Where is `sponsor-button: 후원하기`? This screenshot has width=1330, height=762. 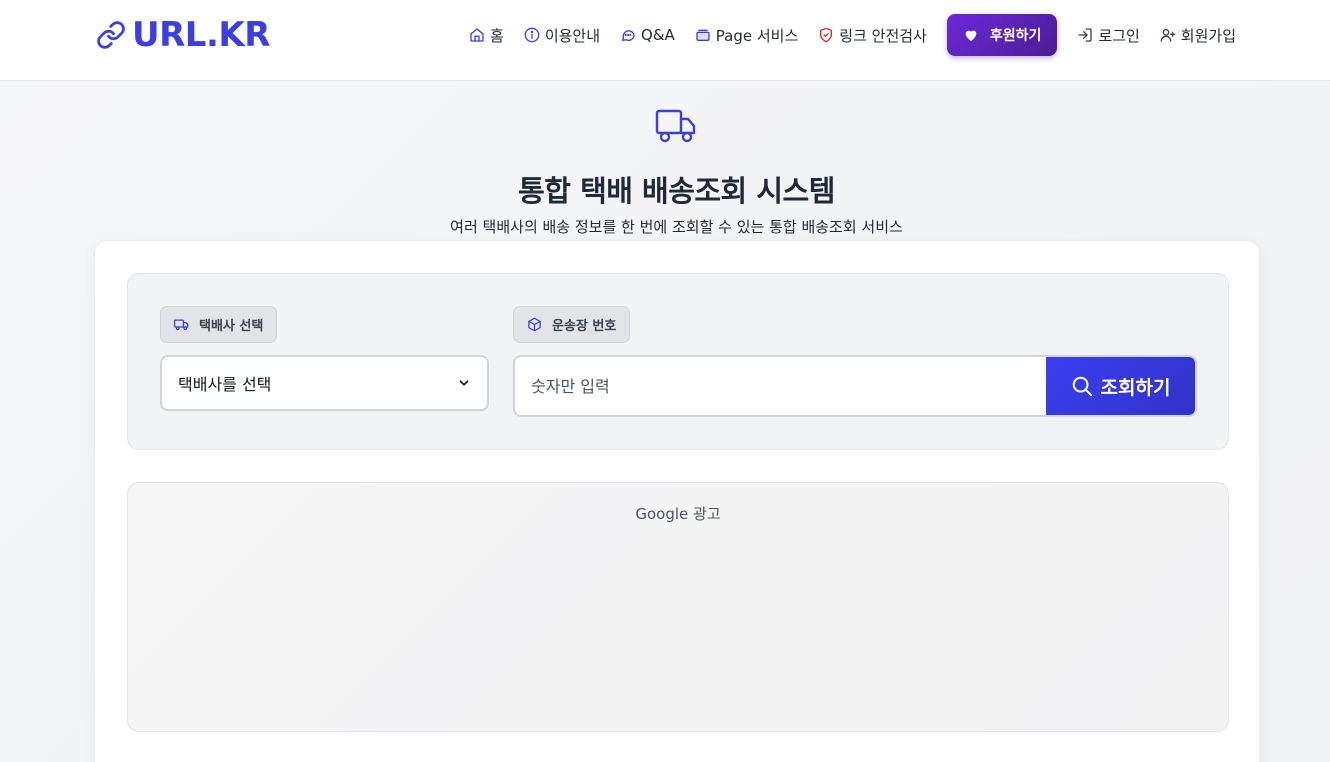 sponsor-button: 후원하기 is located at coordinates (1002, 35).